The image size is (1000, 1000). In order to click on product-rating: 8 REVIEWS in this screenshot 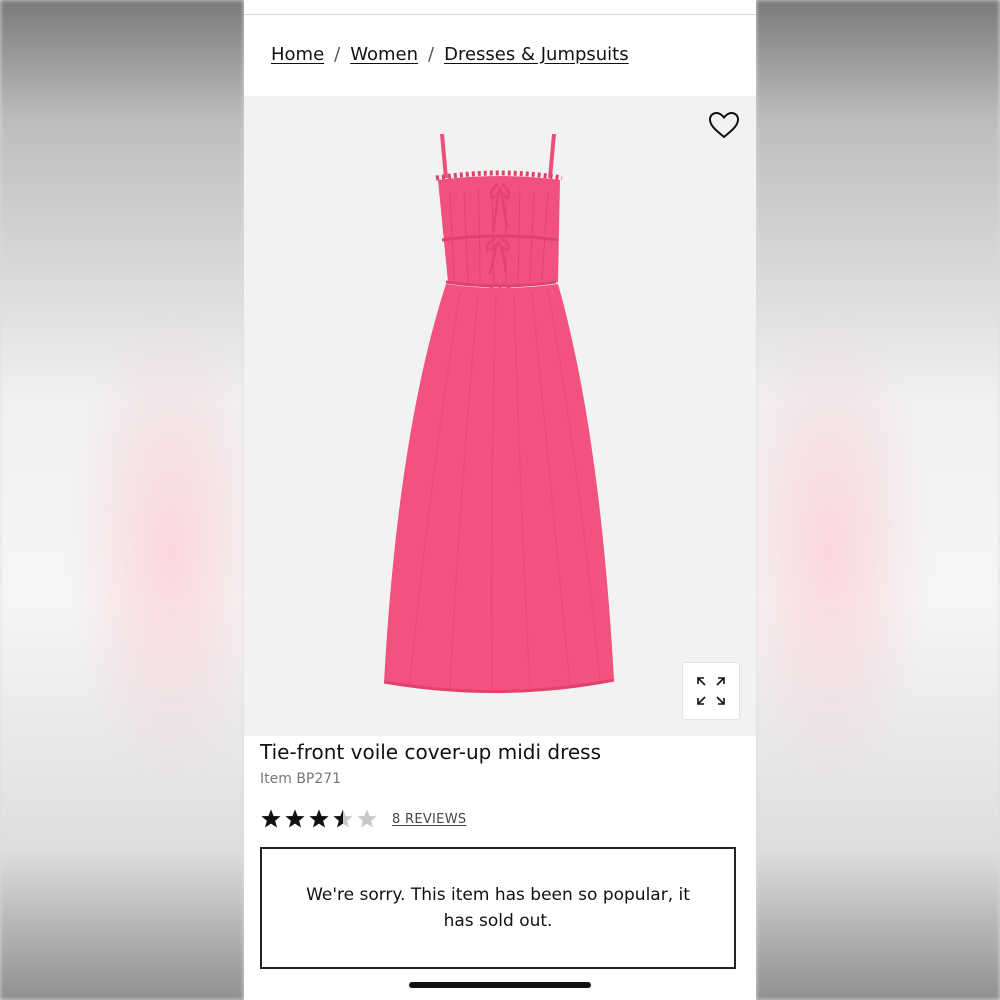, I will do `click(363, 819)`.